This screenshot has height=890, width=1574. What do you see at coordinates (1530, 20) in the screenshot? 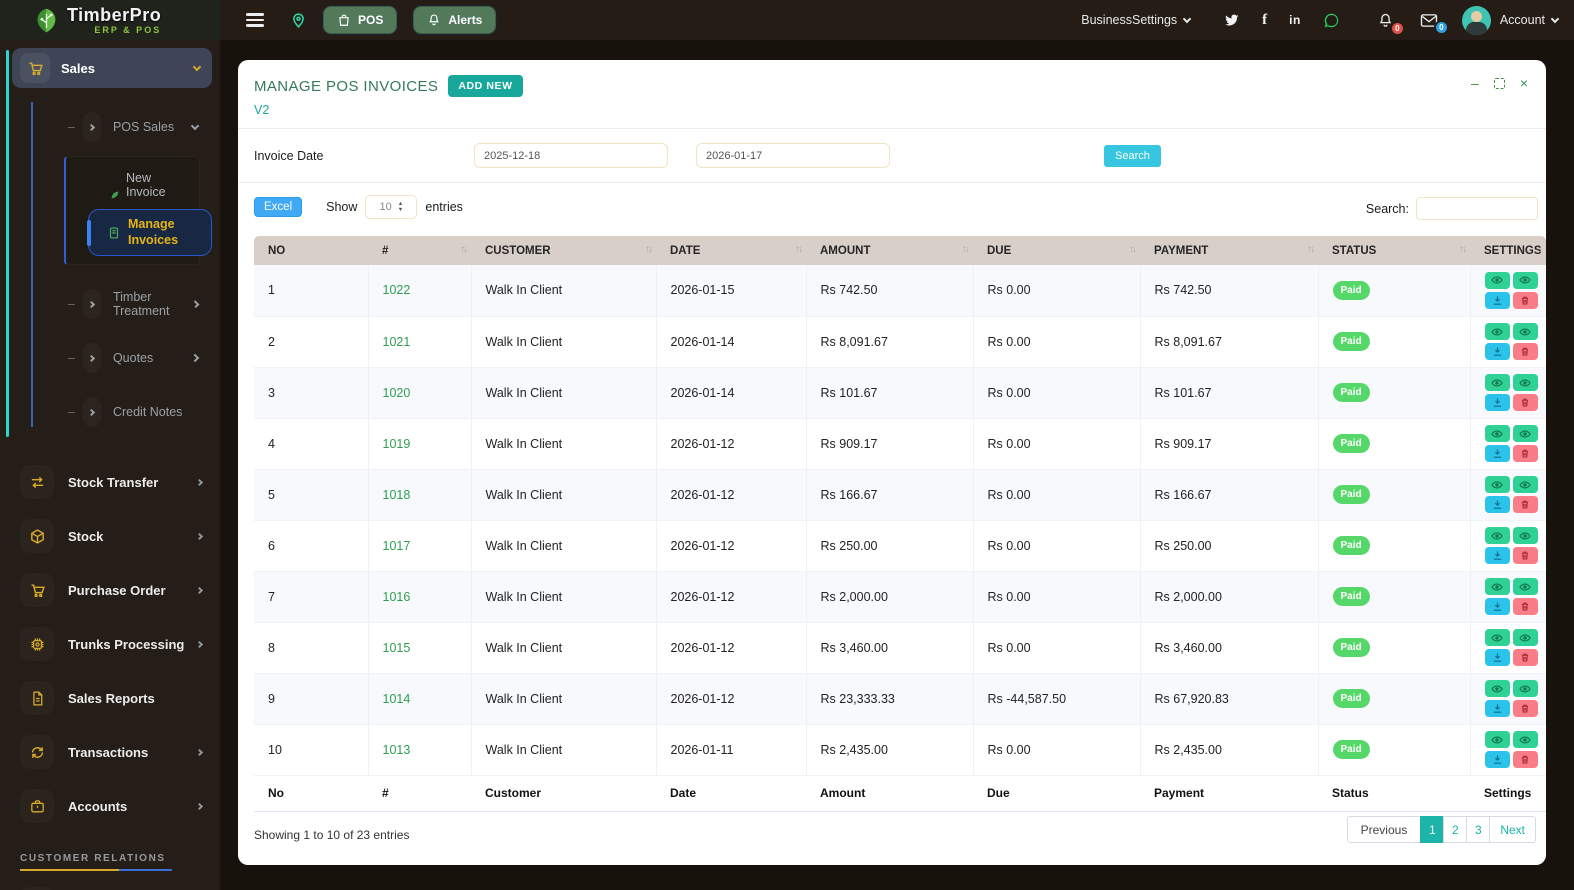
I see `account-menu: Account` at bounding box center [1530, 20].